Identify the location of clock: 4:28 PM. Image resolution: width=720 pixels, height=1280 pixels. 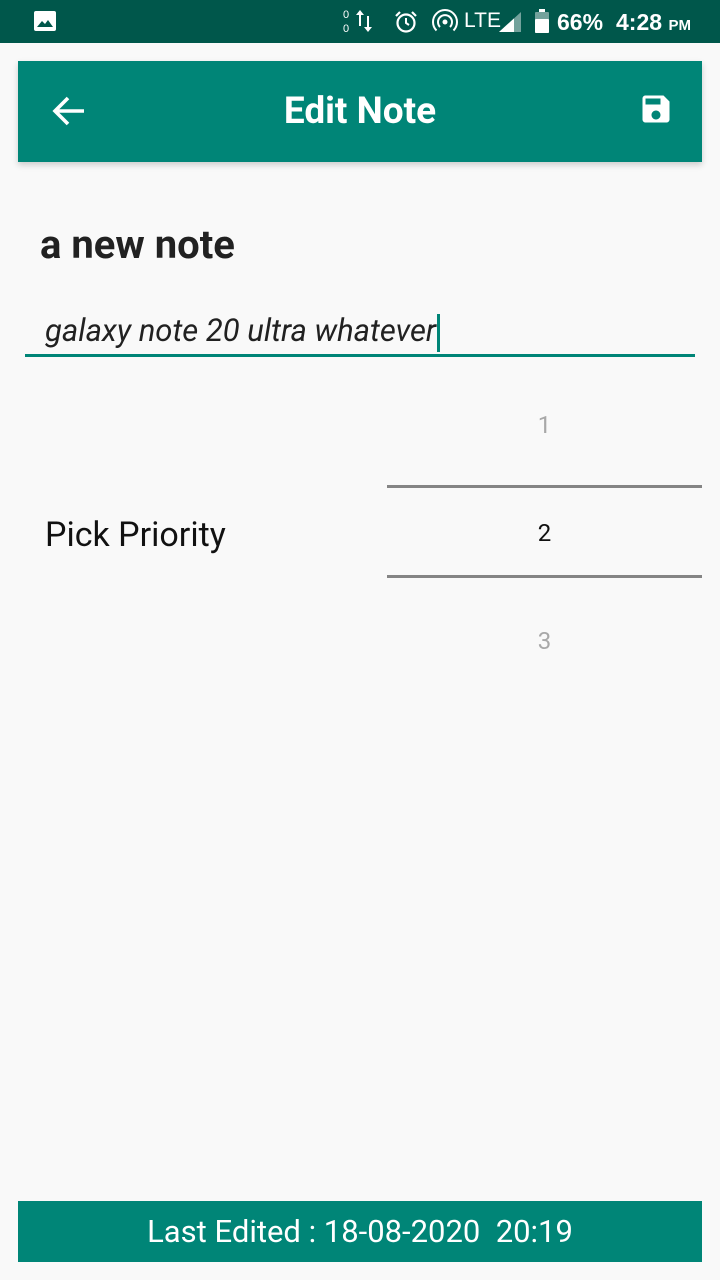
(653, 24).